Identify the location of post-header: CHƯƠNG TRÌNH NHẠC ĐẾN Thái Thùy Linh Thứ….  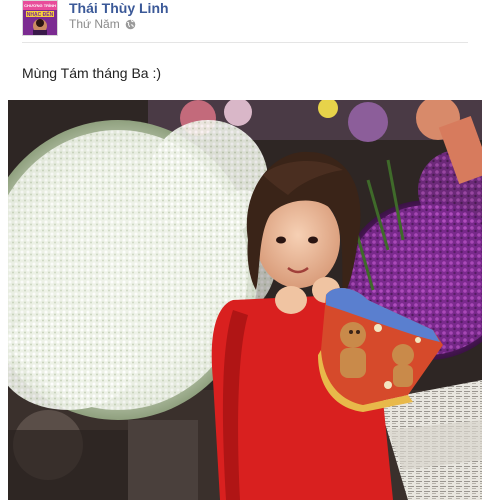
(247, 21).